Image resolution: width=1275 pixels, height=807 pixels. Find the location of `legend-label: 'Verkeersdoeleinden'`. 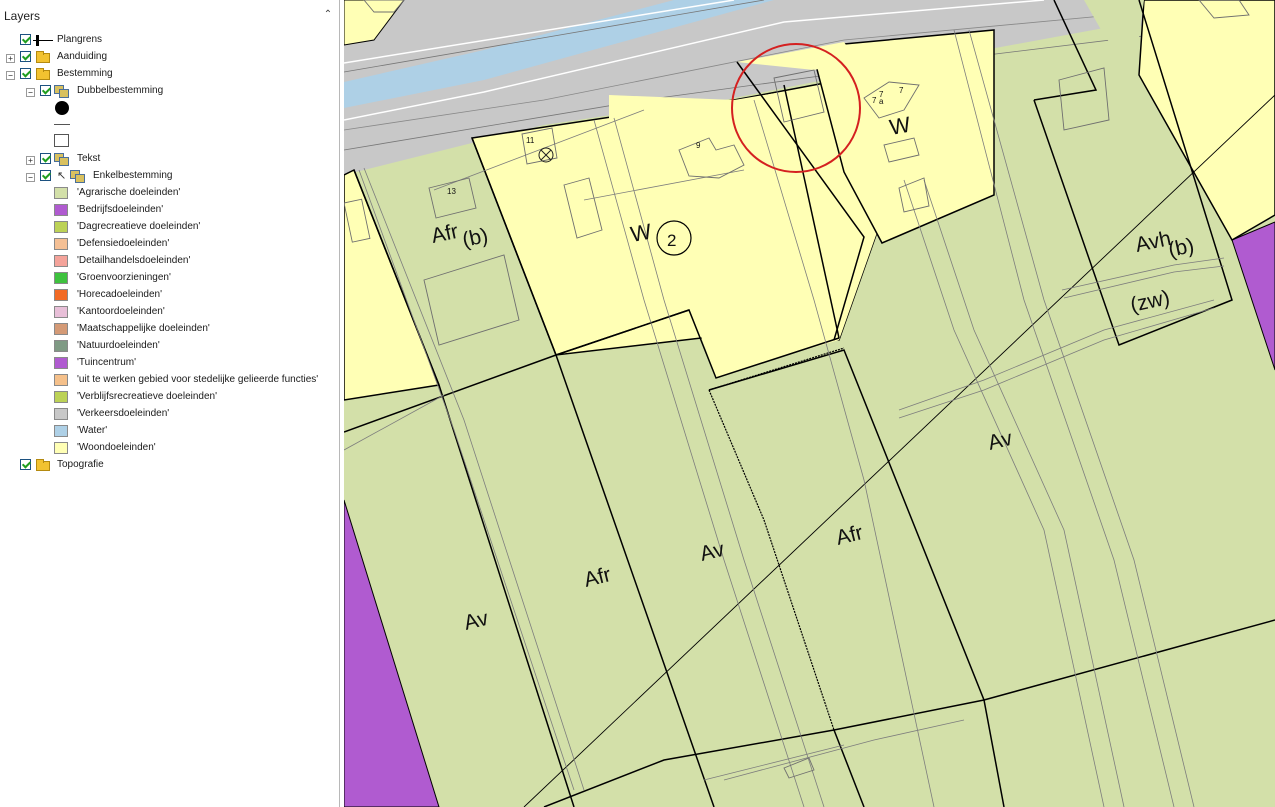

legend-label: 'Verkeersdoeleinden' is located at coordinates (123, 413).